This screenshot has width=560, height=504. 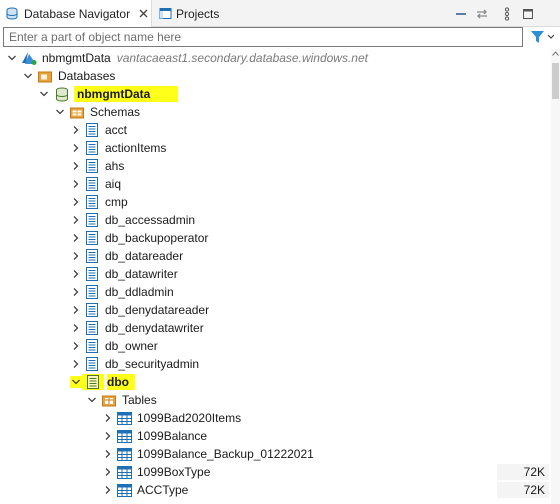 I want to click on database-navigator-icon, so click(x=13, y=14).